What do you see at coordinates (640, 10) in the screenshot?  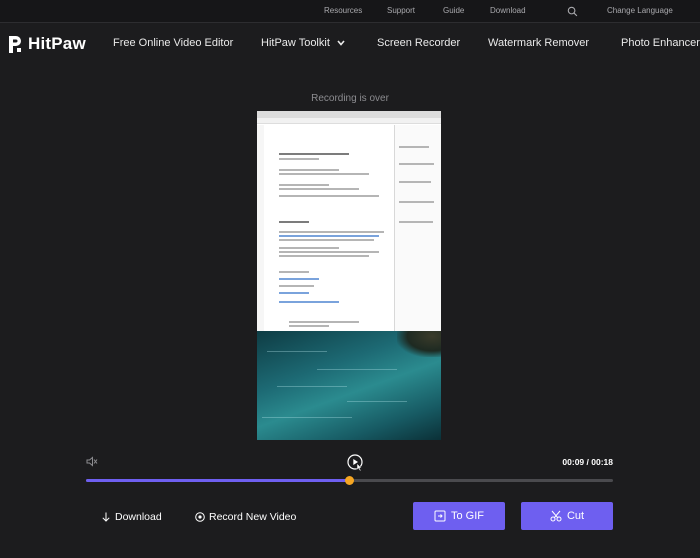 I see `change-language-link: Change Language` at bounding box center [640, 10].